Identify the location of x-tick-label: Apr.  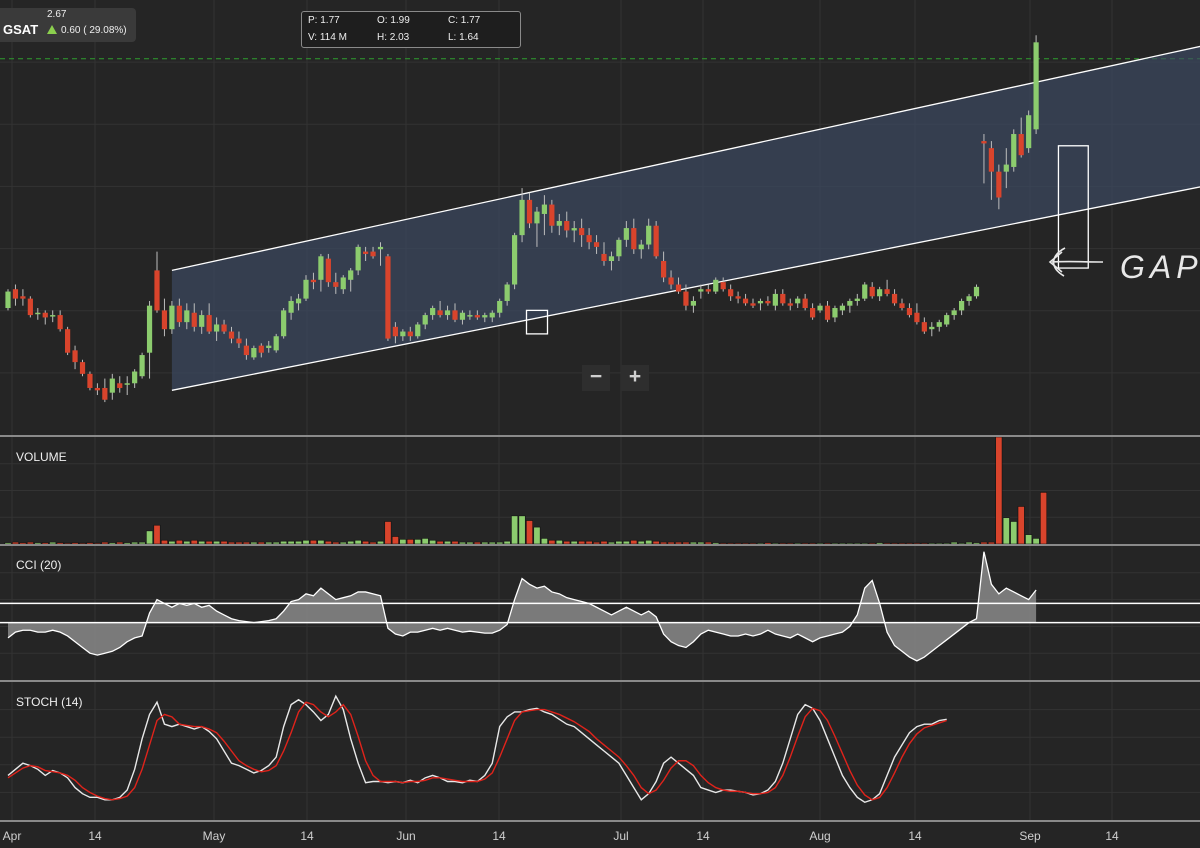
(12, 836).